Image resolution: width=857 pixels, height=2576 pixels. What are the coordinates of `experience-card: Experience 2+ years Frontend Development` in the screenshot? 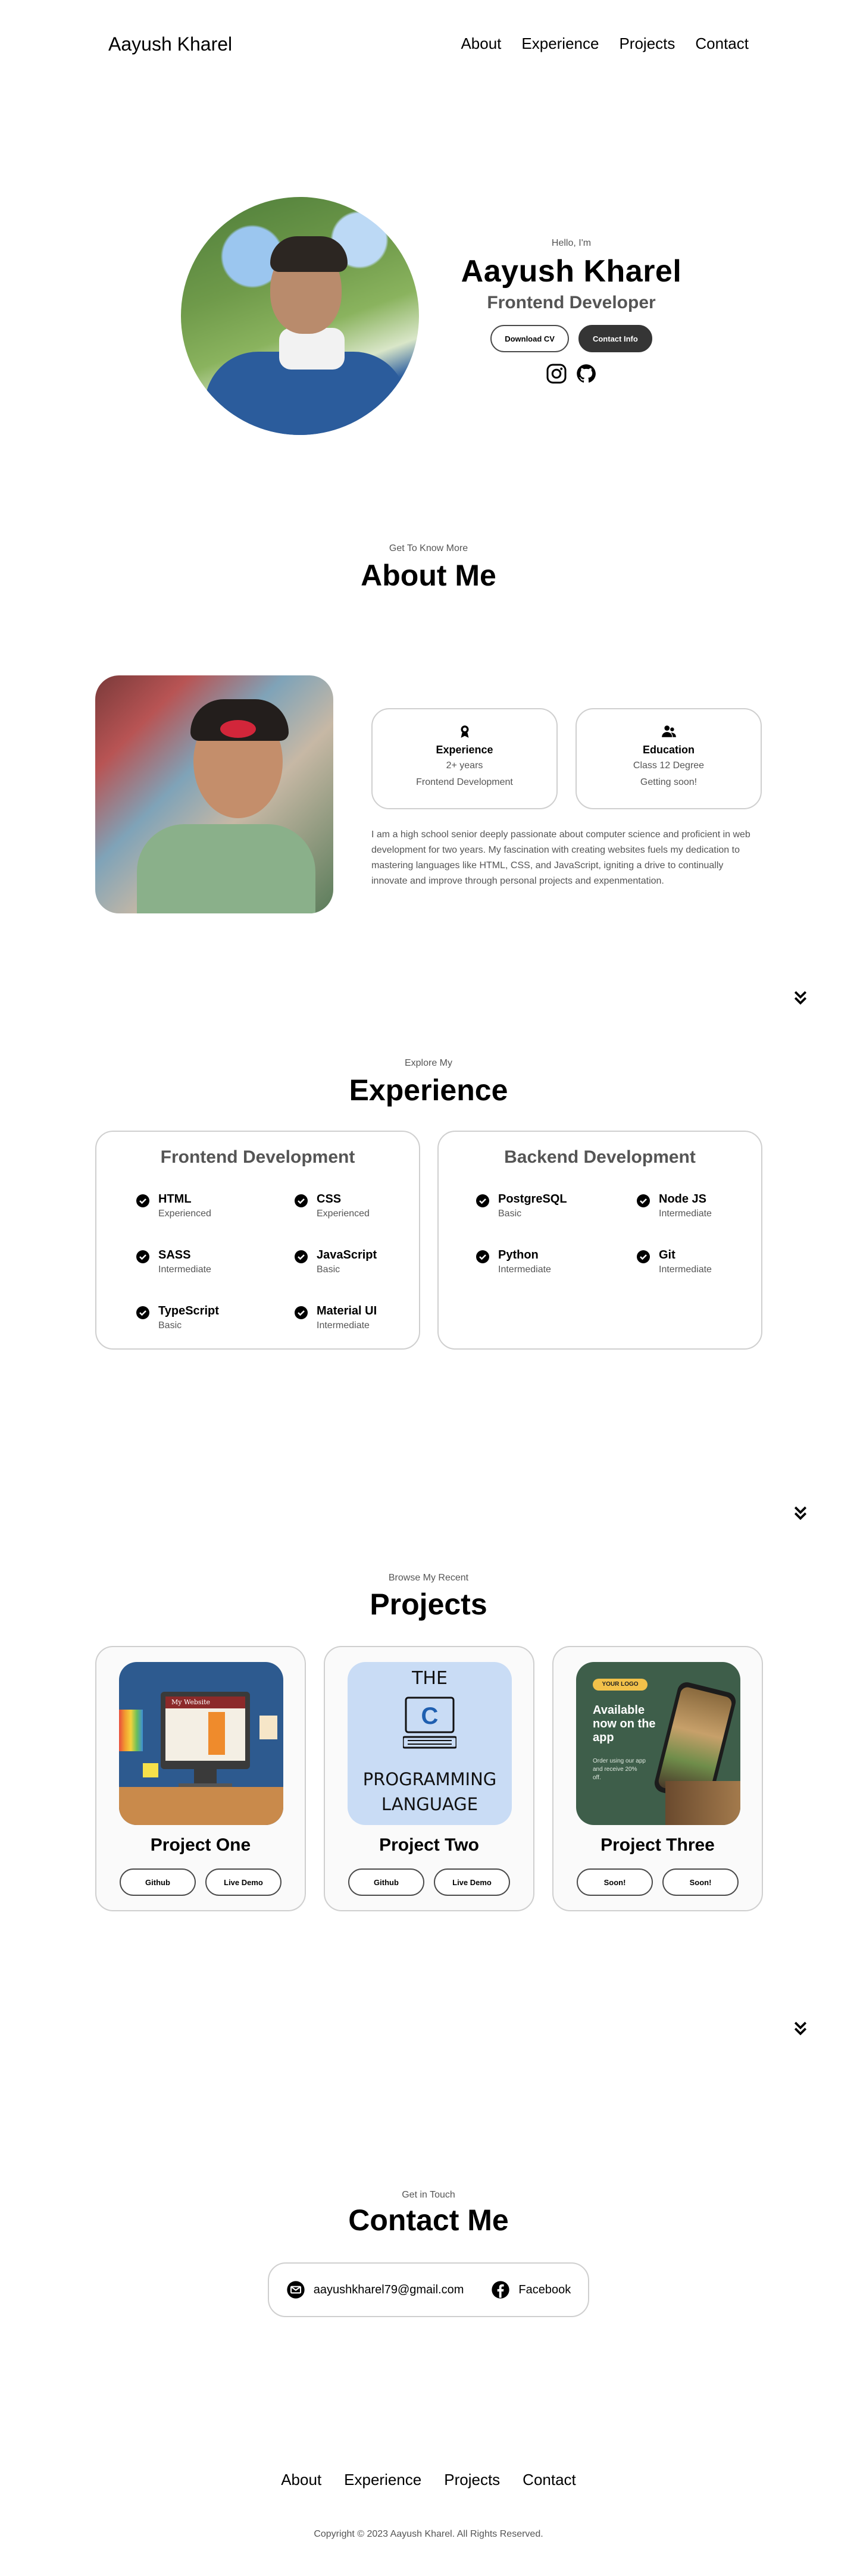 It's located at (464, 758).